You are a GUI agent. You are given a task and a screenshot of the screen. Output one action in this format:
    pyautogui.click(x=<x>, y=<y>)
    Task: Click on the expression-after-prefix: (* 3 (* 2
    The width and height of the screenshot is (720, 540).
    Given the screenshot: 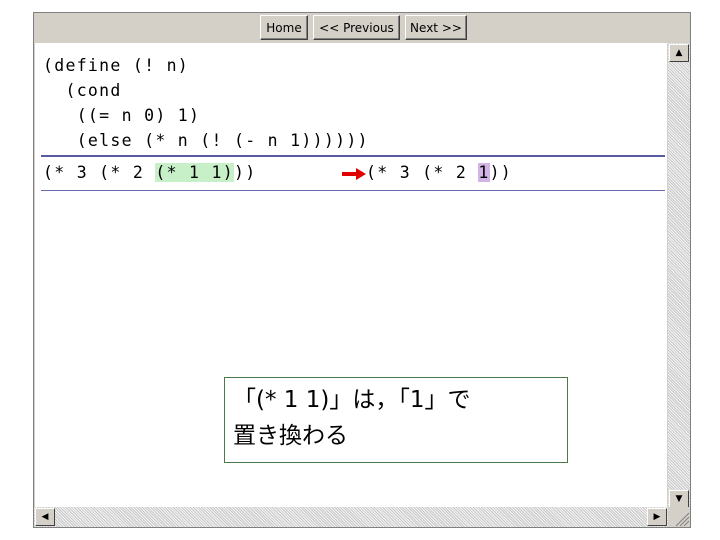 What is the action you would take?
    pyautogui.click(x=422, y=172)
    